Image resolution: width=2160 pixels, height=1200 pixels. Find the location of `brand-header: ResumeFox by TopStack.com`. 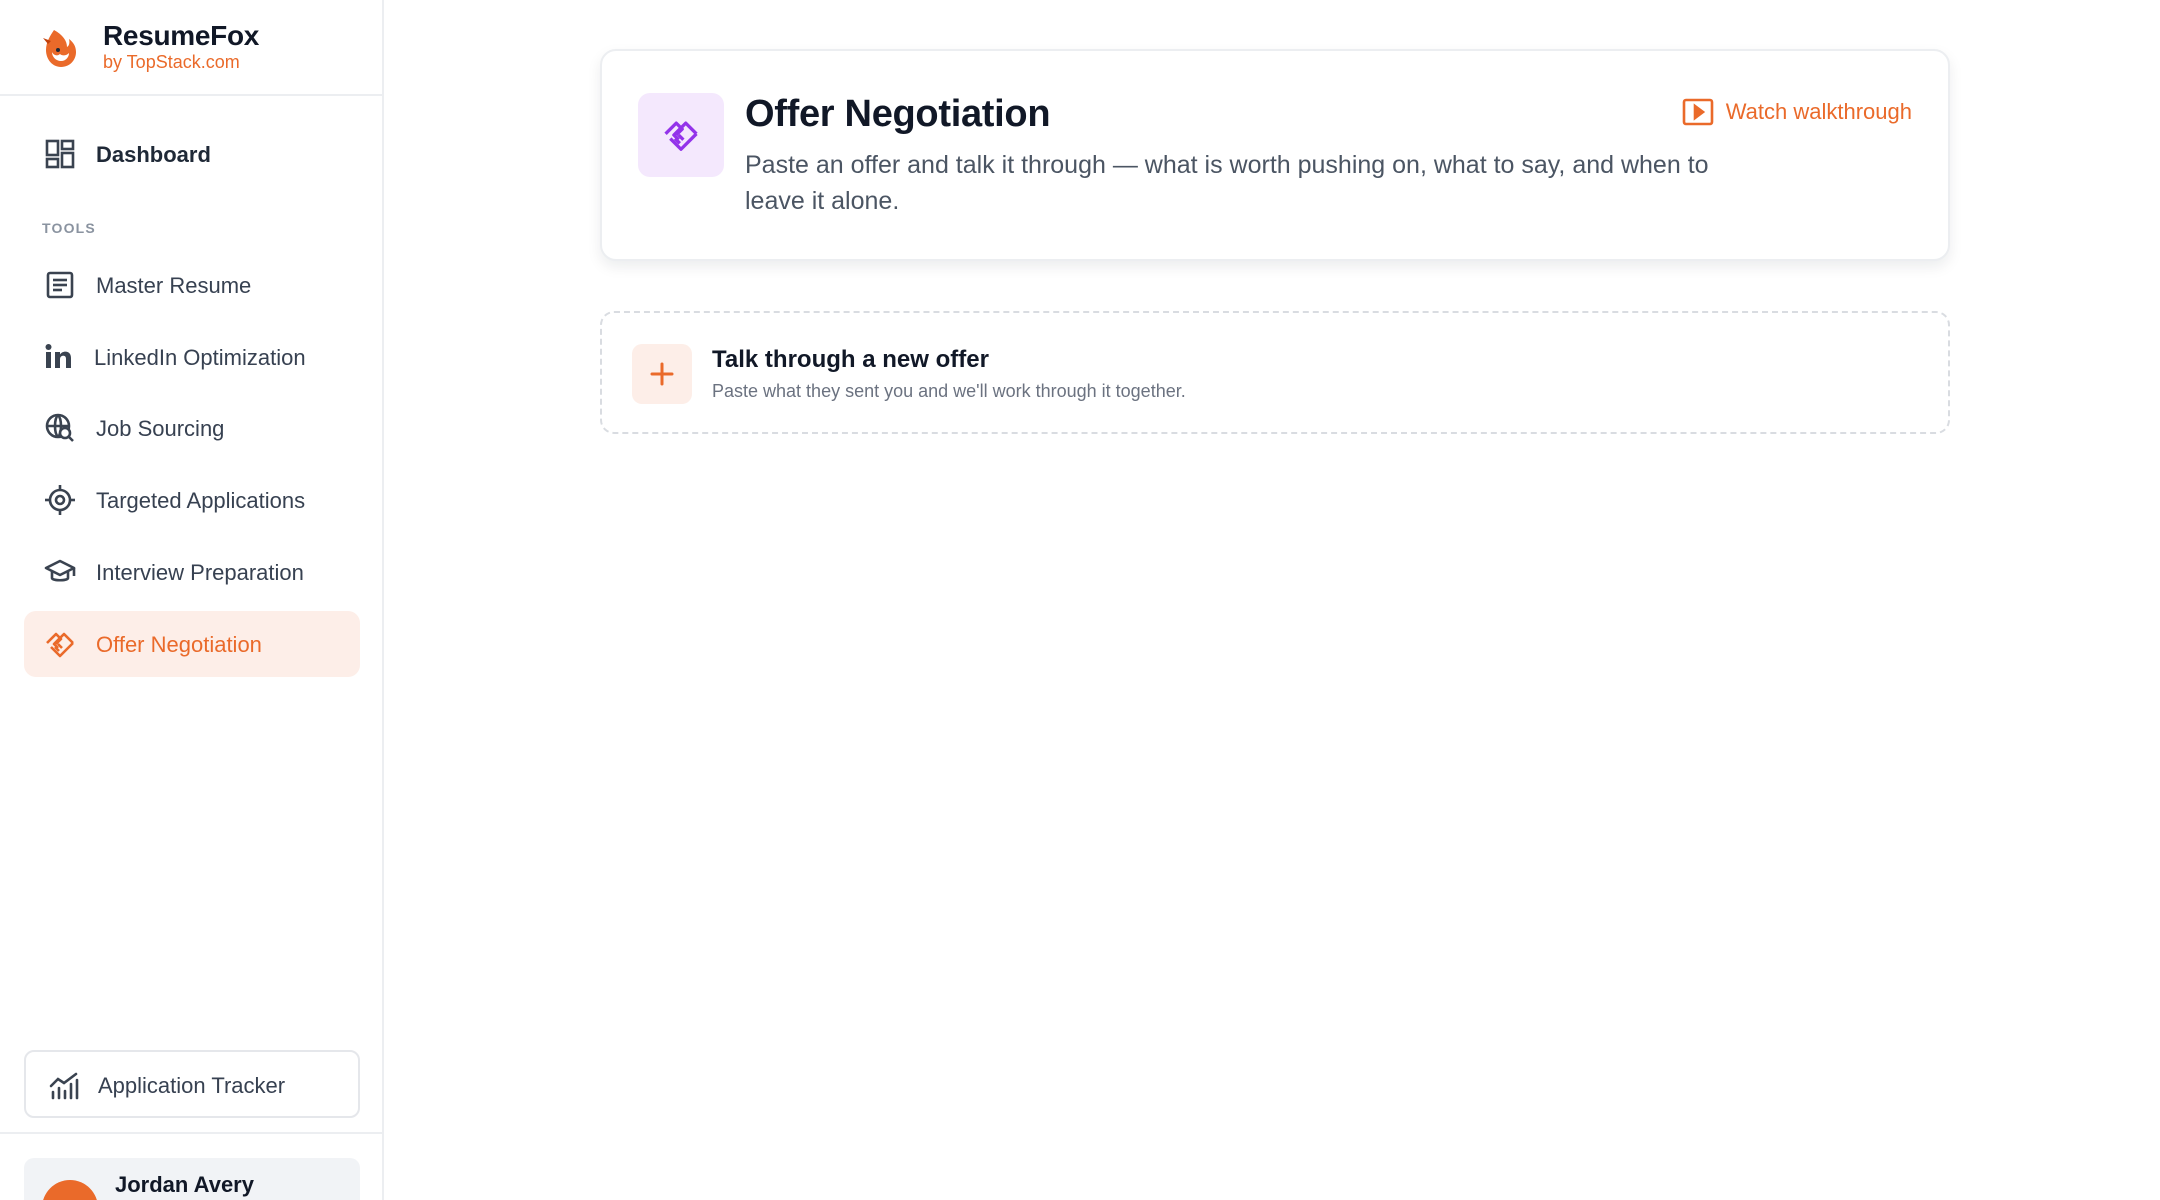

brand-header: ResumeFox by TopStack.com is located at coordinates (191, 48).